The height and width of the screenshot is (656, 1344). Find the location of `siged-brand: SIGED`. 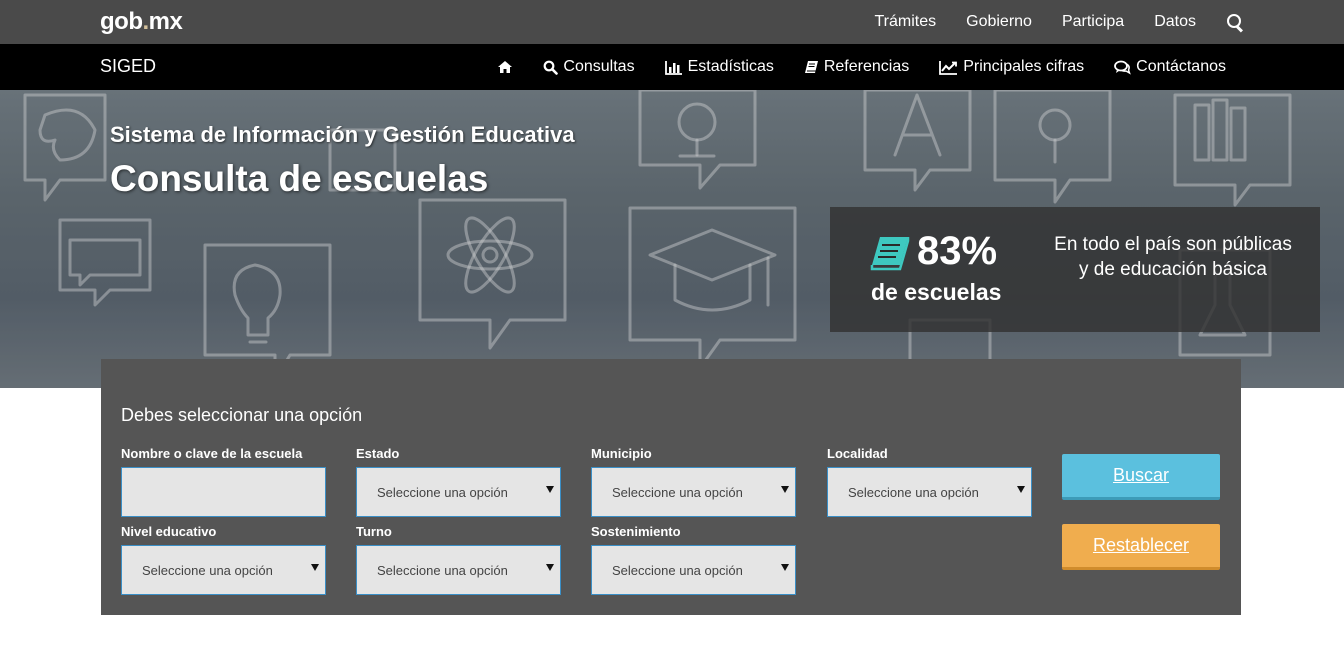

siged-brand: SIGED is located at coordinates (128, 66).